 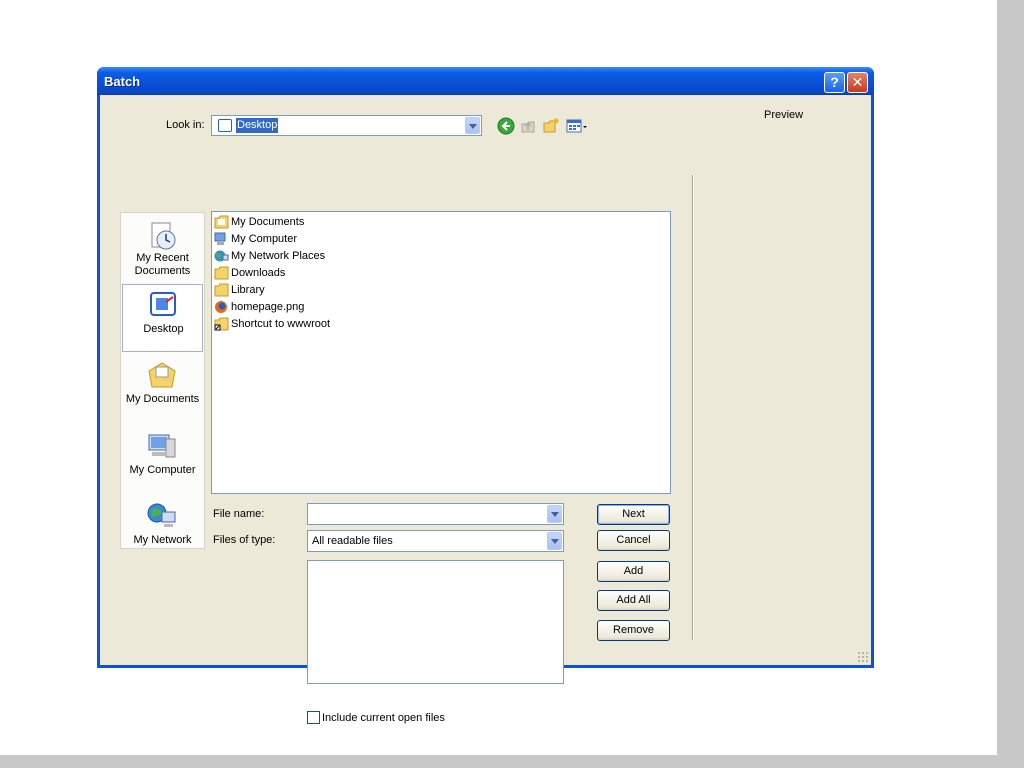 I want to click on network-icon, so click(x=221, y=256).